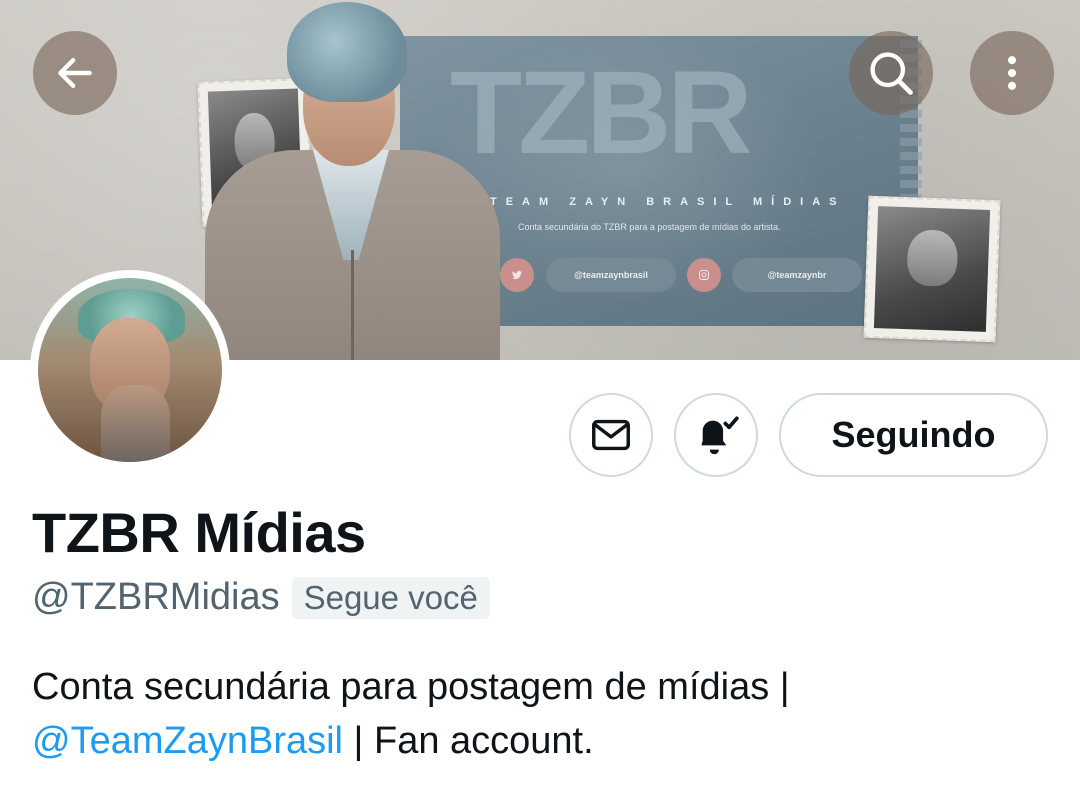 This screenshot has width=1080, height=790. Describe the element at coordinates (187, 741) in the screenshot. I see `bio-mention-link: @TeamZaynBrasil` at that location.